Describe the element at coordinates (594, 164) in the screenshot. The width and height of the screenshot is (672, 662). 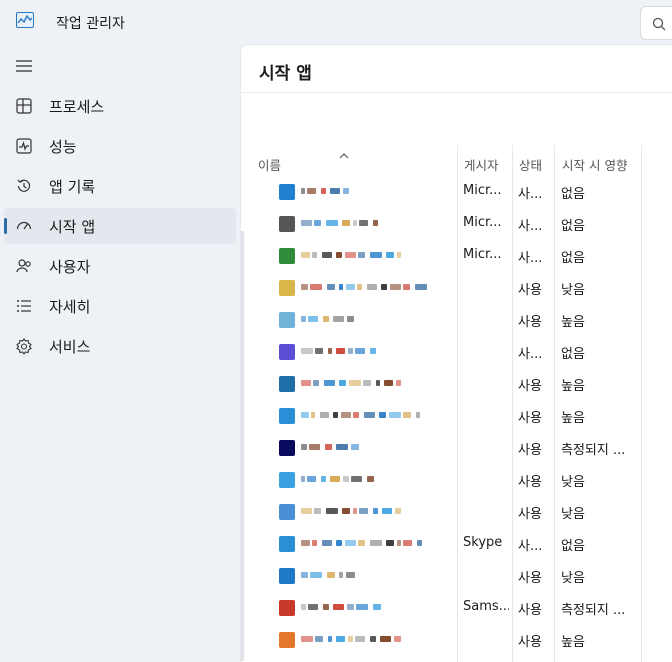
I see `column-header-startup-impact: 시작 시 영향` at that location.